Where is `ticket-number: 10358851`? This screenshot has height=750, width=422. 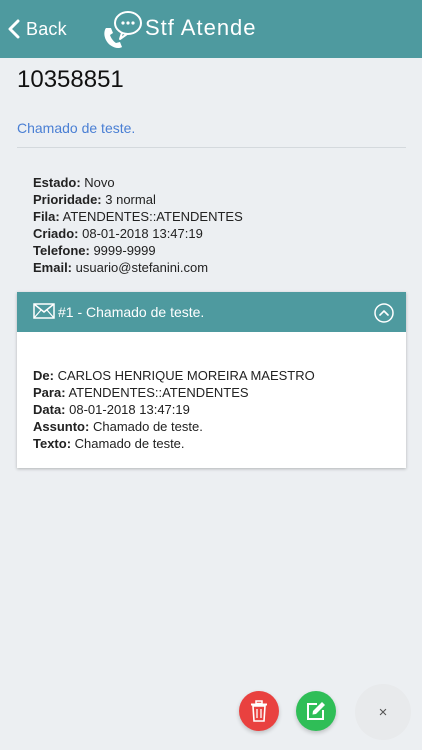
ticket-number: 10358851 is located at coordinates (70, 79).